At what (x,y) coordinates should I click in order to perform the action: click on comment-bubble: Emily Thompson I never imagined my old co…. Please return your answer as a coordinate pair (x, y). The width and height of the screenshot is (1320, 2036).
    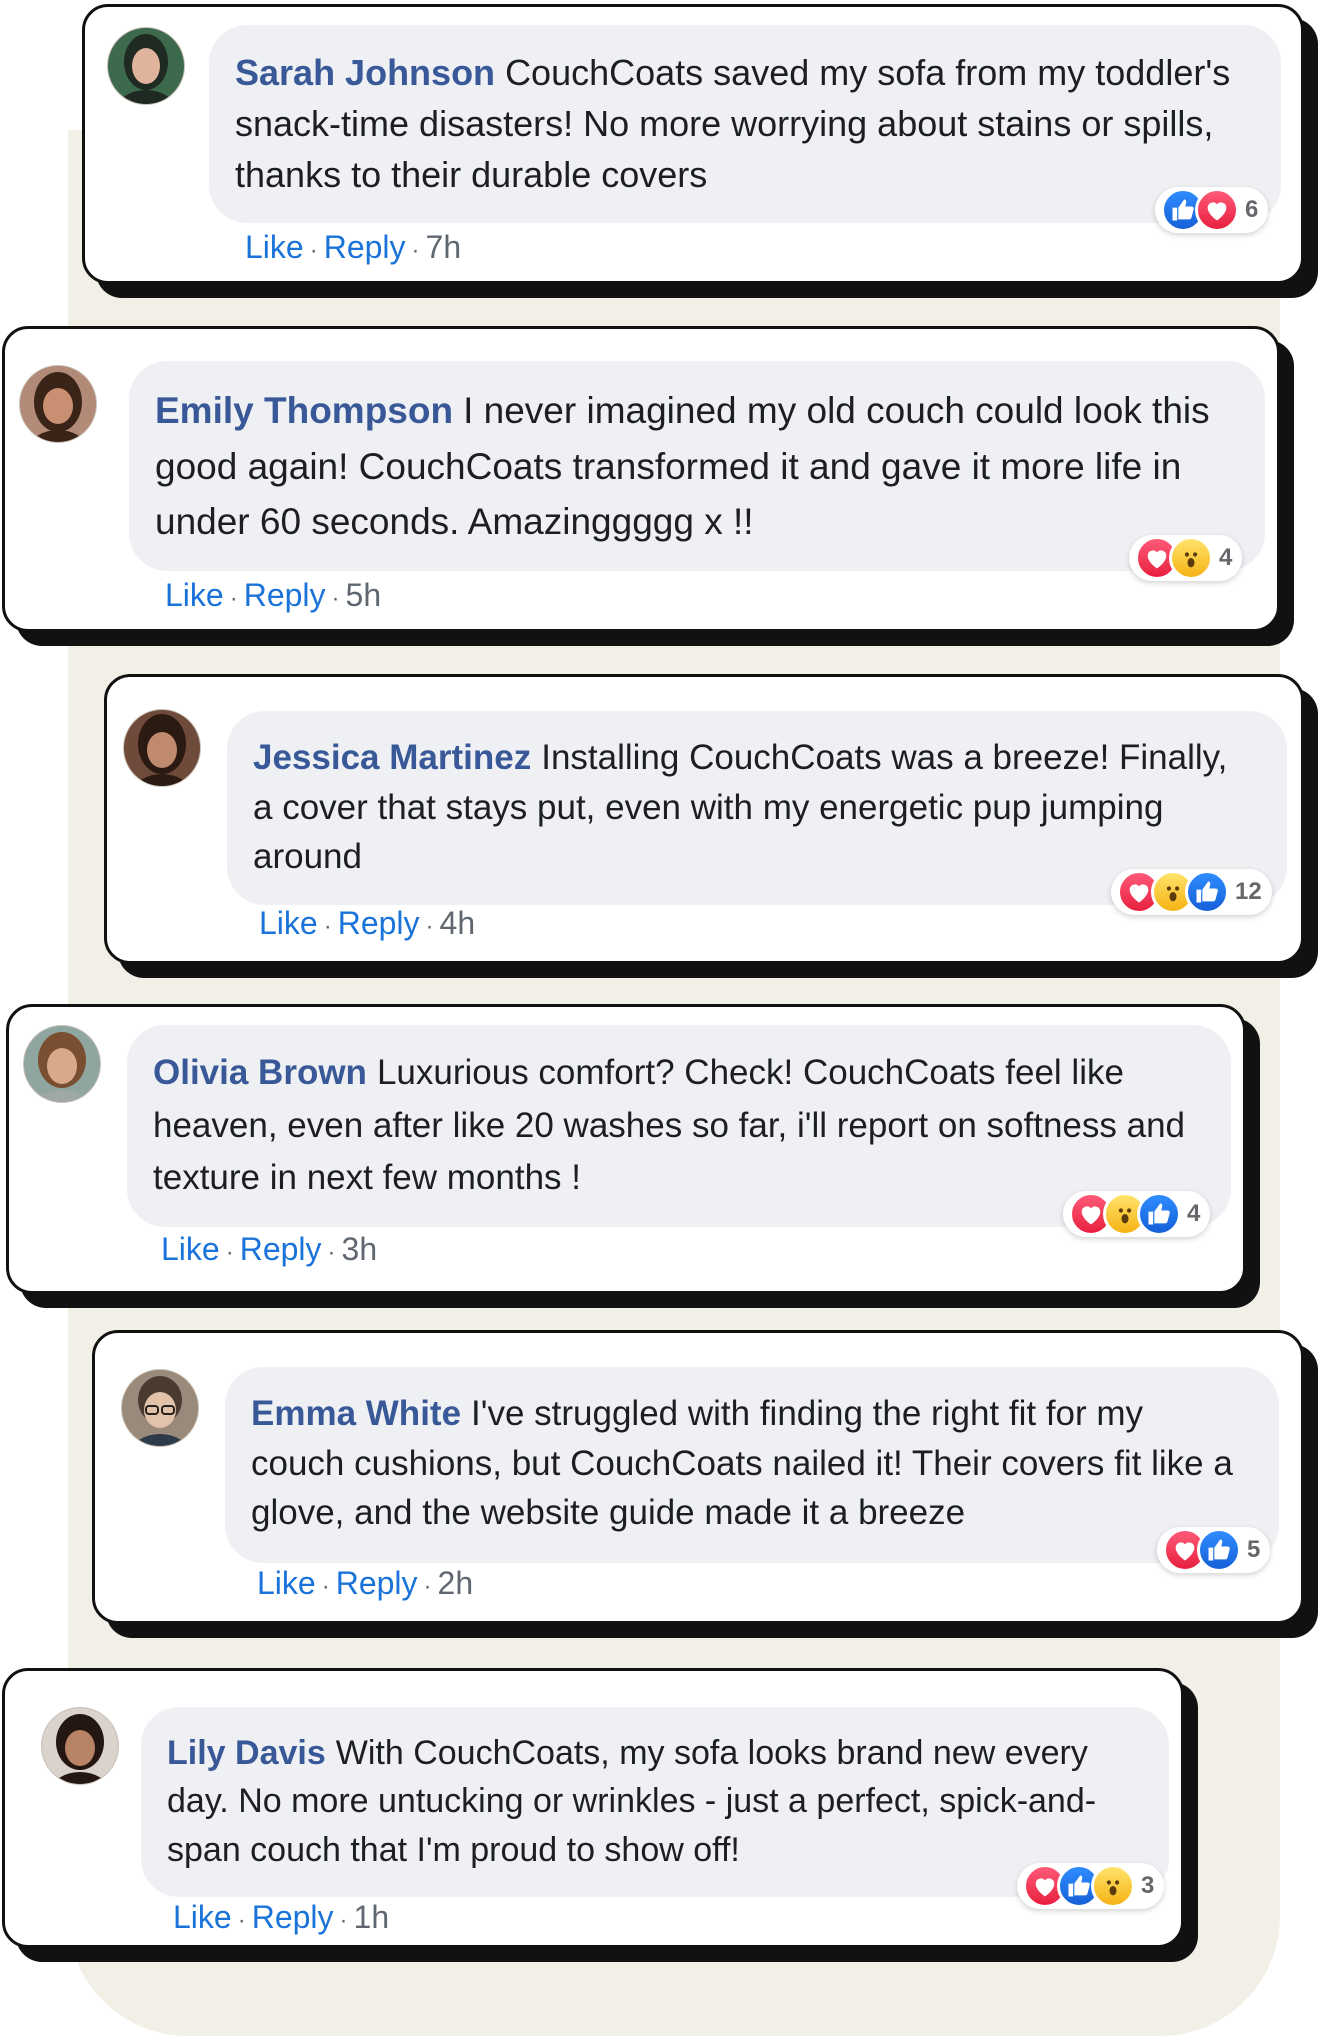
    Looking at the image, I should click on (697, 466).